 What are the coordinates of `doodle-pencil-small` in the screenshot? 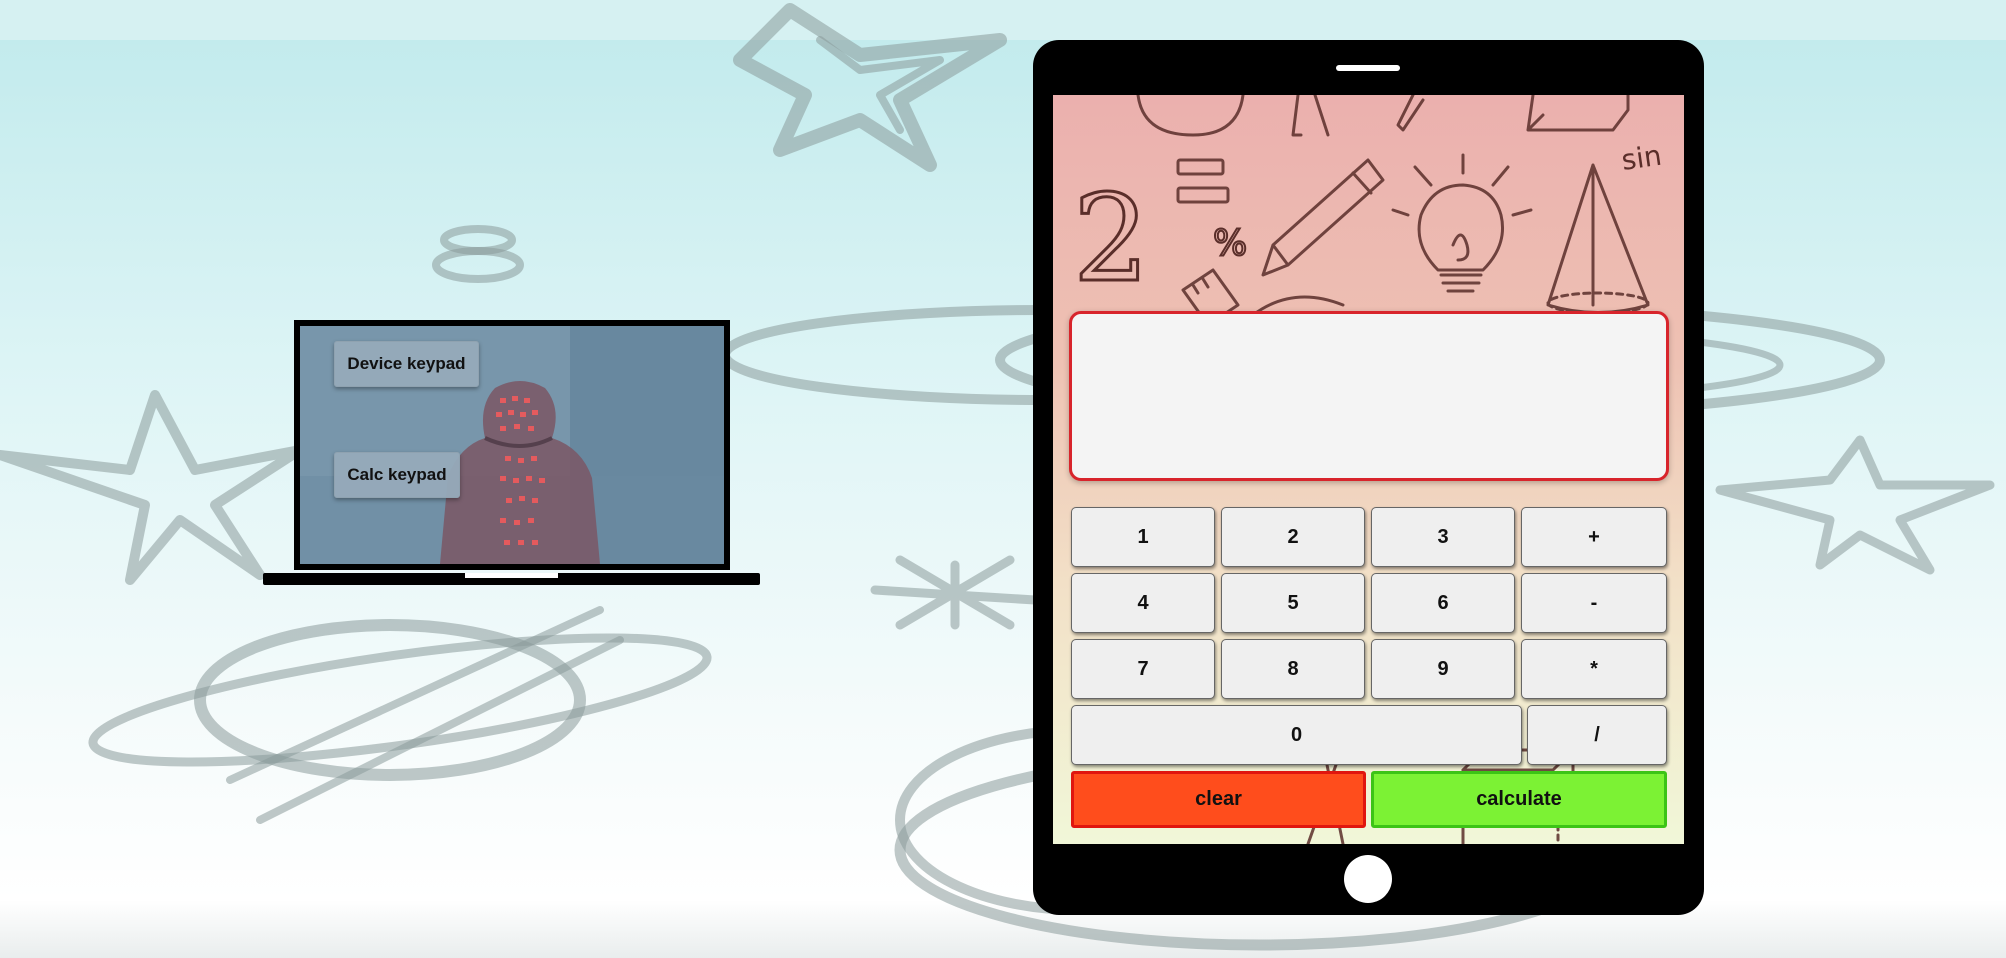 It's located at (1410, 113).